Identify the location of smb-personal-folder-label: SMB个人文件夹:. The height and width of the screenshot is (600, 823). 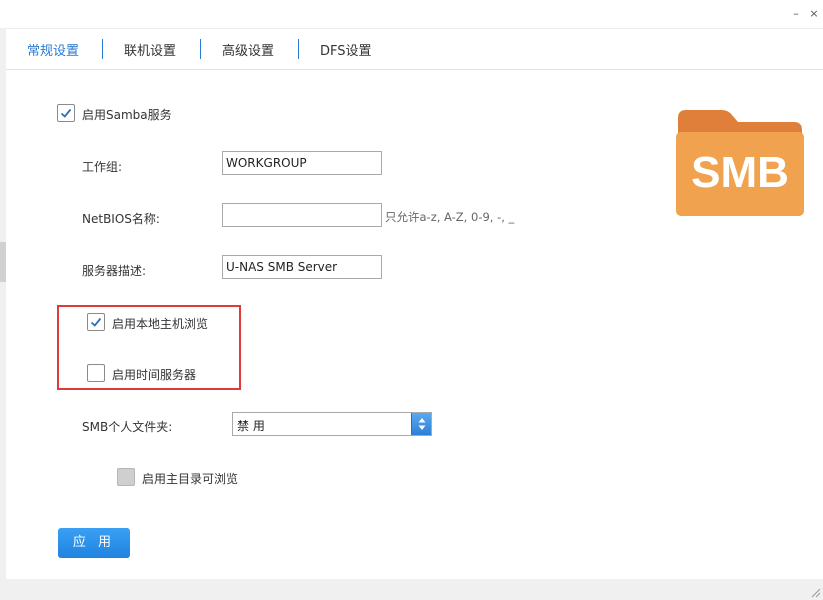
(127, 427).